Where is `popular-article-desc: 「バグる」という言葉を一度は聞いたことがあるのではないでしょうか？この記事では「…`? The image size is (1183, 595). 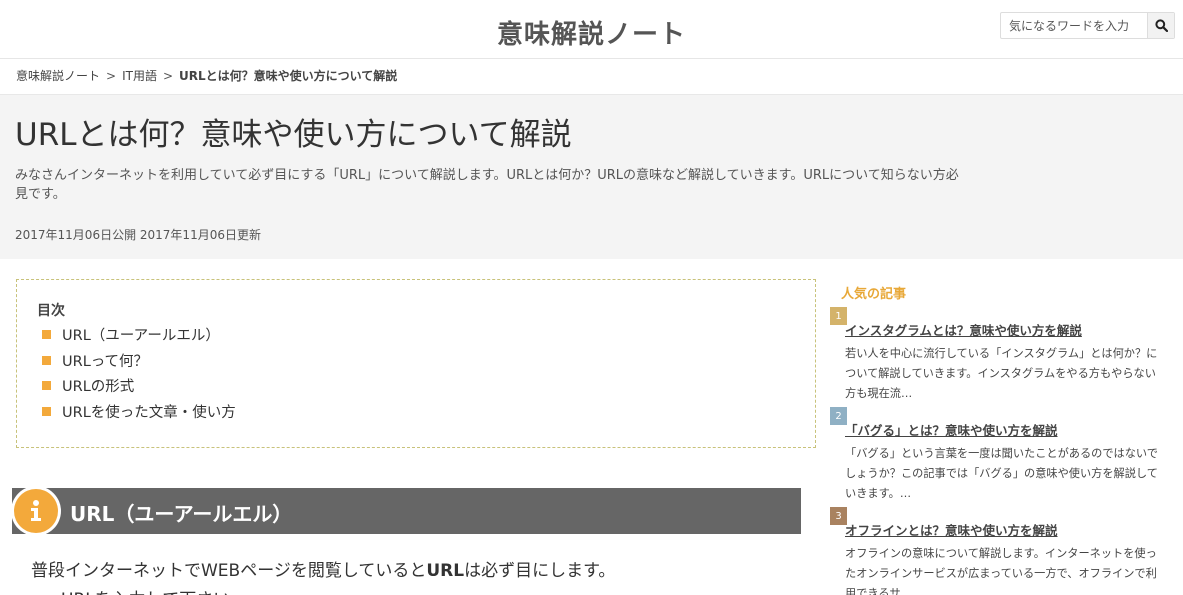 popular-article-desc: 「バグる」という言葉を一度は聞いたことがあるのではないでしょうか？この記事では「… is located at coordinates (1001, 473).